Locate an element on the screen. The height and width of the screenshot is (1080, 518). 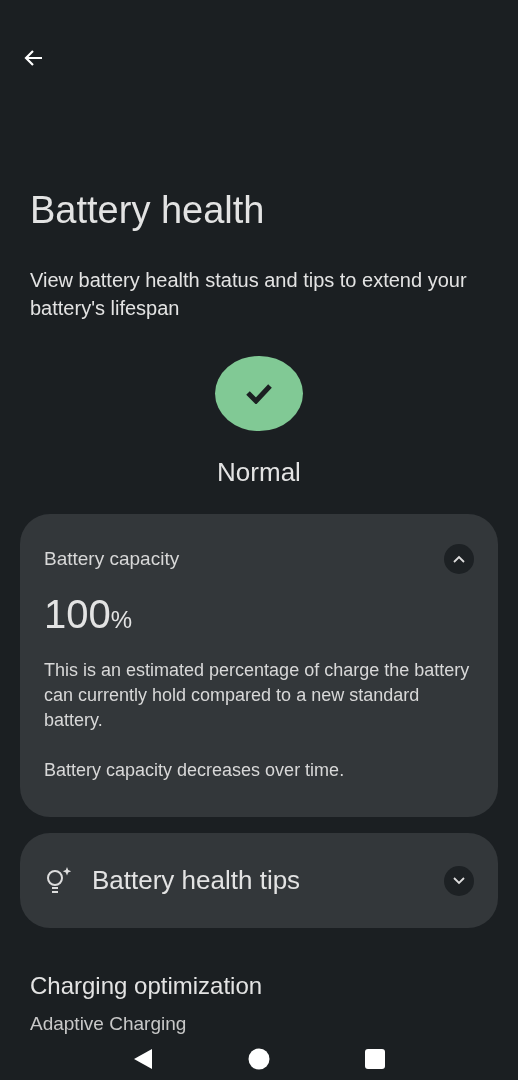
check-icon is located at coordinates (259, 393).